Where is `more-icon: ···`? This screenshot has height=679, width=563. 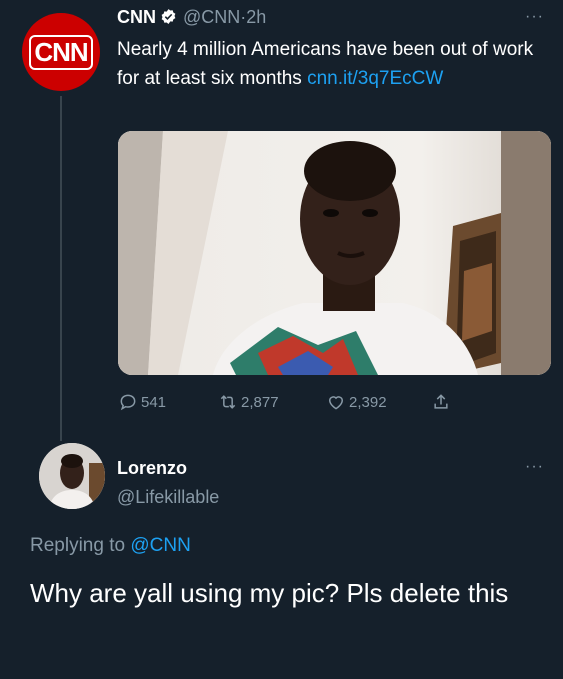
more-icon: ··· is located at coordinates (534, 17).